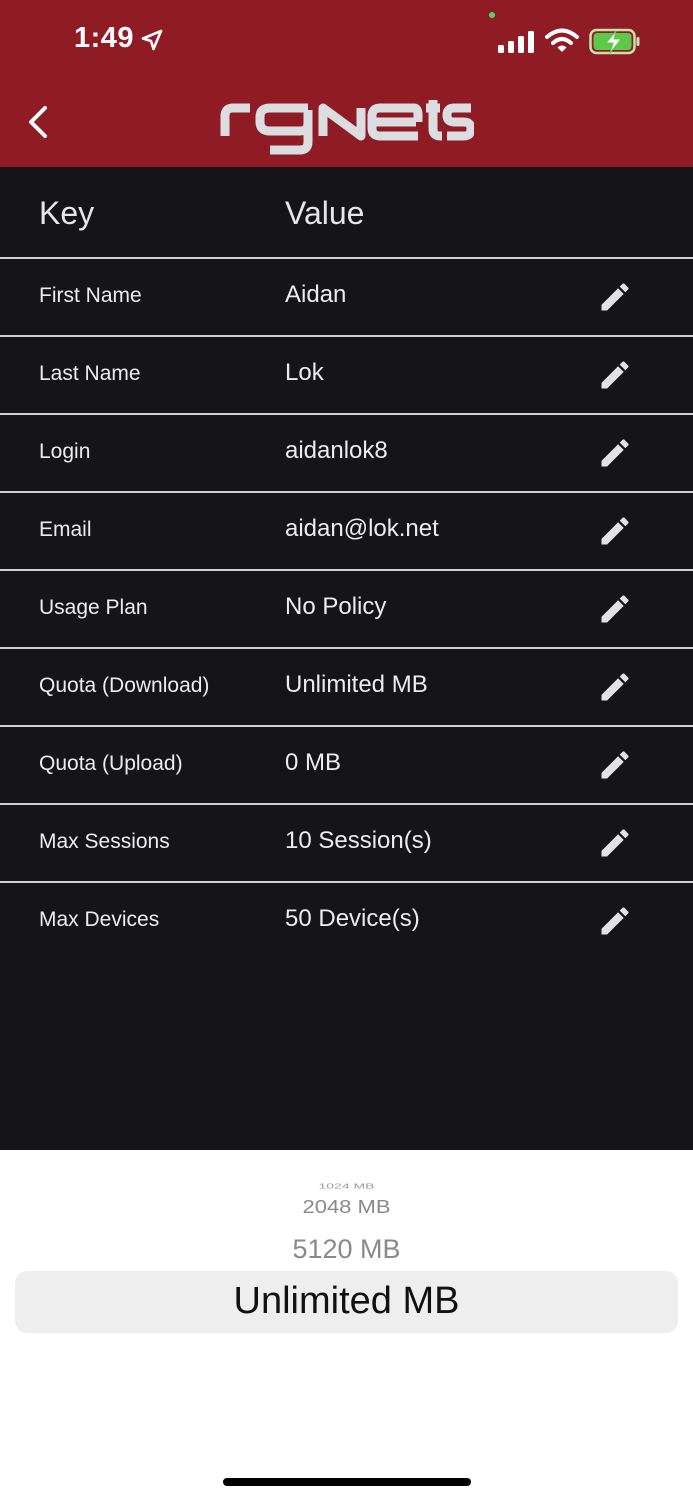 Image resolution: width=693 pixels, height=1500 pixels. What do you see at coordinates (347, 1482) in the screenshot?
I see `home-indicator` at bounding box center [347, 1482].